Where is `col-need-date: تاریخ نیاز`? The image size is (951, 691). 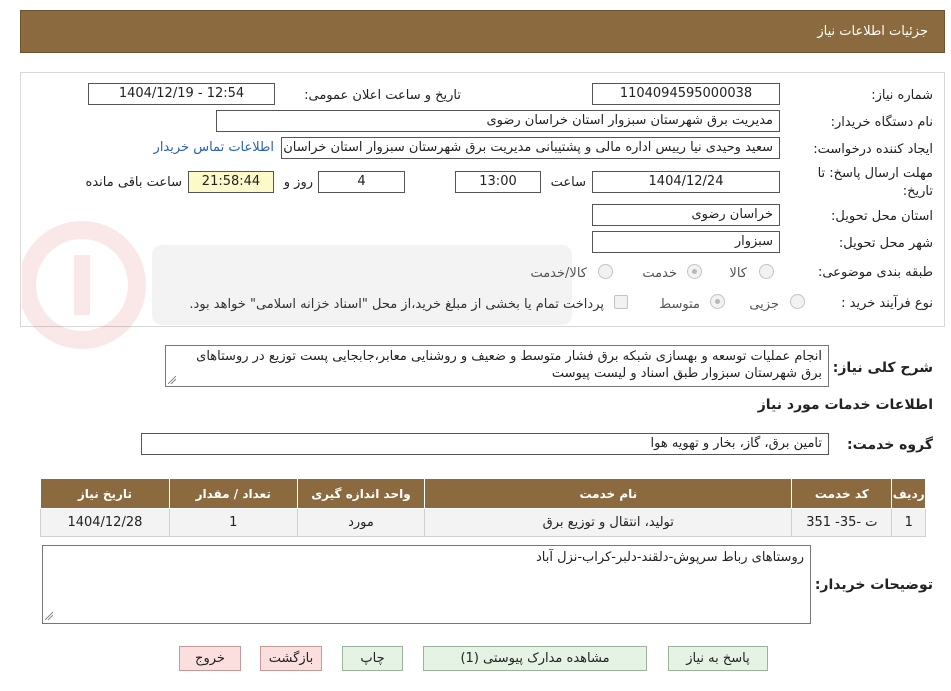
col-need-date: تاریخ نیاز is located at coordinates (105, 493).